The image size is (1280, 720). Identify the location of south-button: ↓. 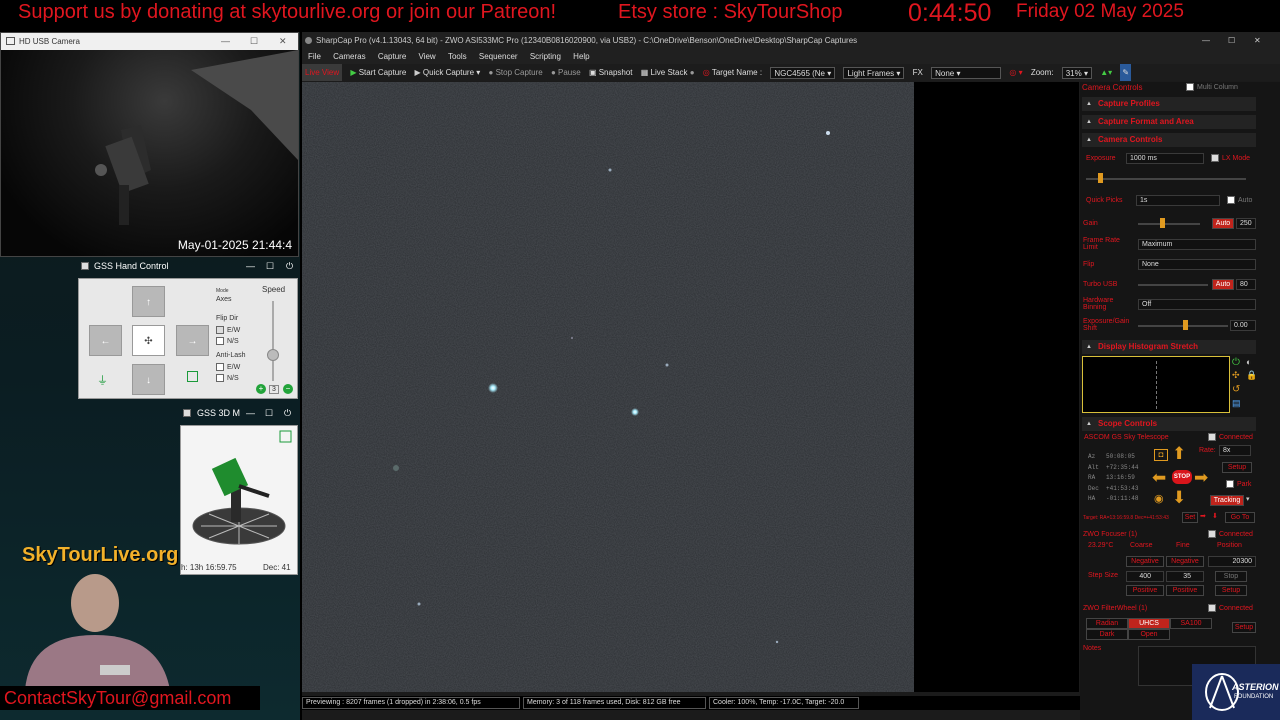
(148, 379).